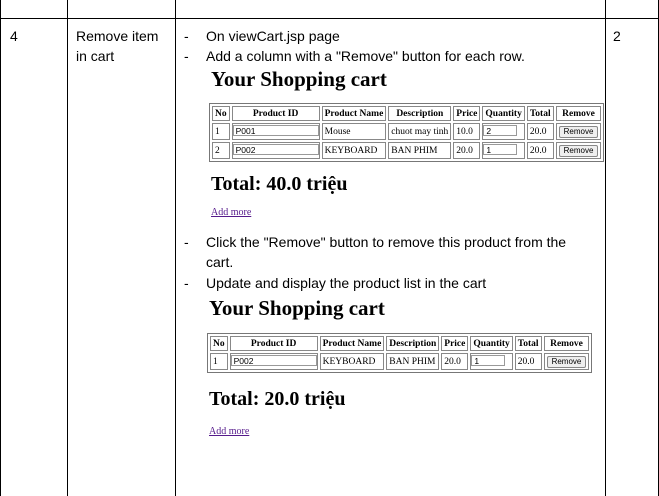 Image resolution: width=659 pixels, height=496 pixels. What do you see at coordinates (329, 18) in the screenshot?
I see `row-divider` at bounding box center [329, 18].